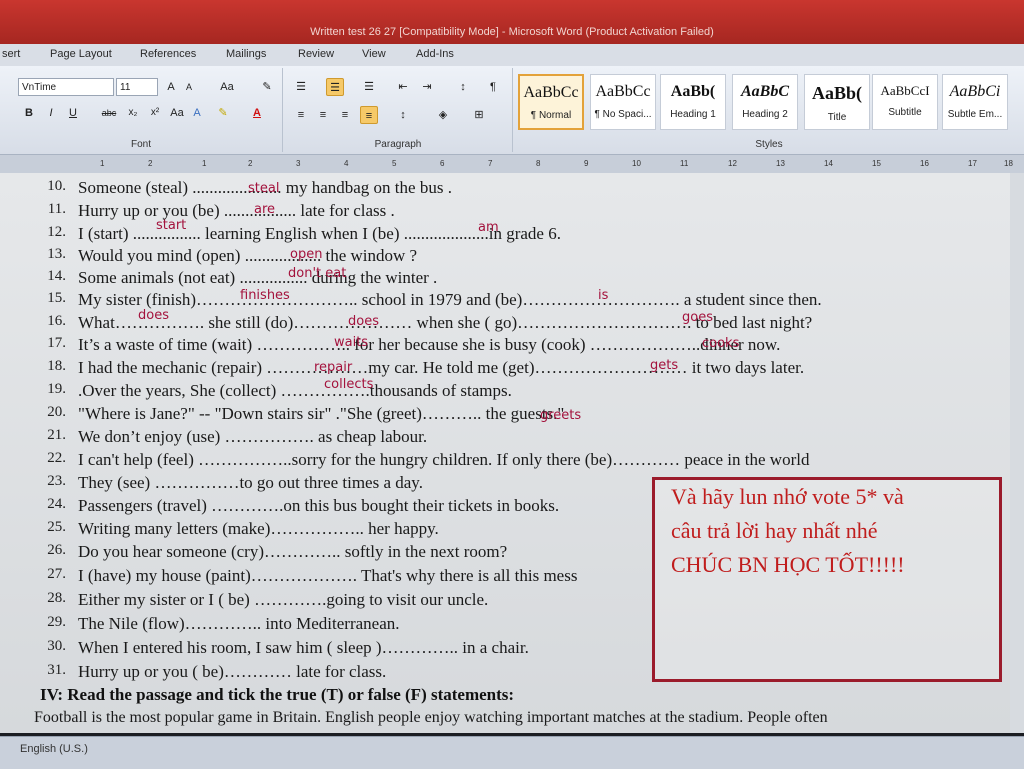 This screenshot has width=1024, height=769. What do you see at coordinates (56, 481) in the screenshot?
I see `line-number: 23.` at bounding box center [56, 481].